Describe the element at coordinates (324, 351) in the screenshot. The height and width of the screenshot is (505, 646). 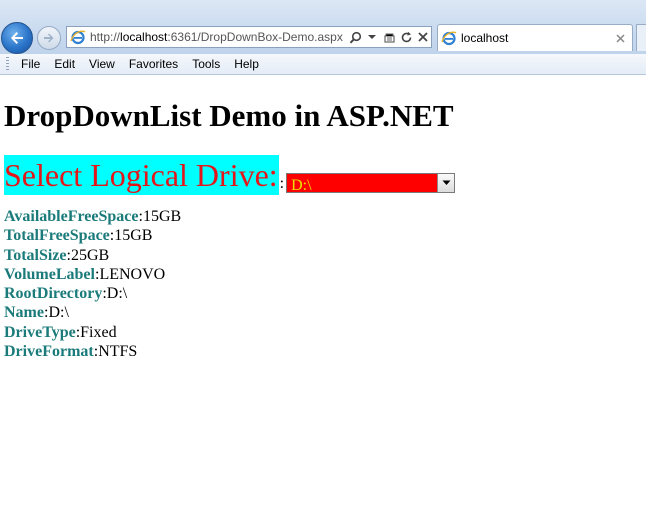
I see `prop-row-drive-format: DriveFormat:NTFS` at that location.